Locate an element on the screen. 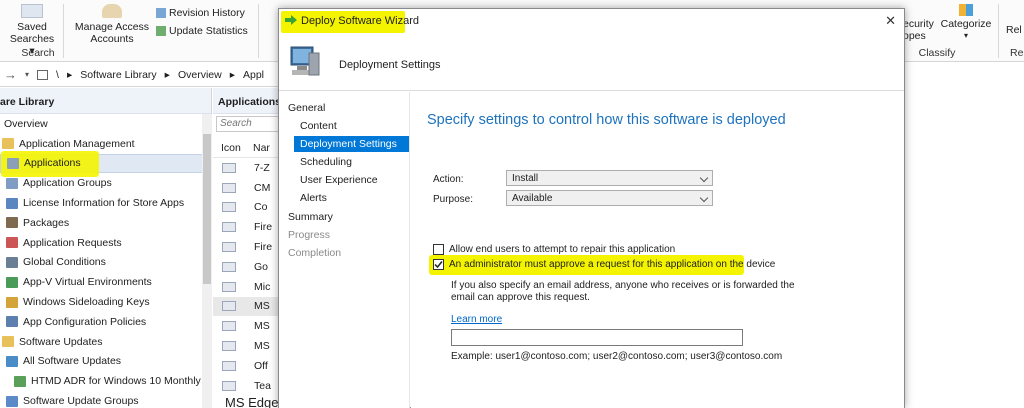 This screenshot has width=1024, height=408. categorize-button: Categorize ▾ is located at coordinates (966, 23).